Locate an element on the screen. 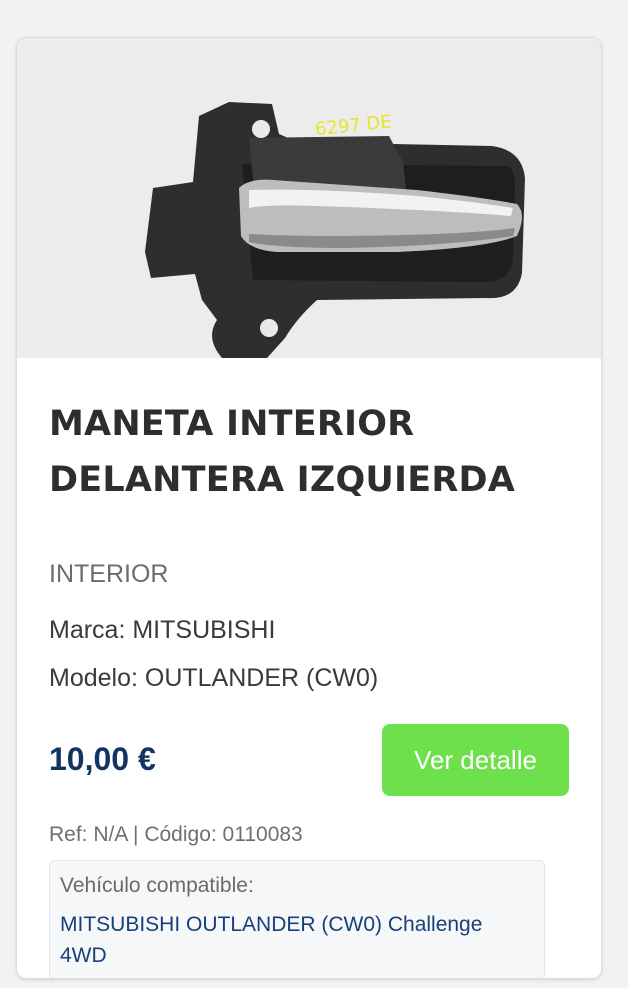 The width and height of the screenshot is (628, 988). product-reference: Ref: N/A | Código: 0110083 is located at coordinates (176, 834).